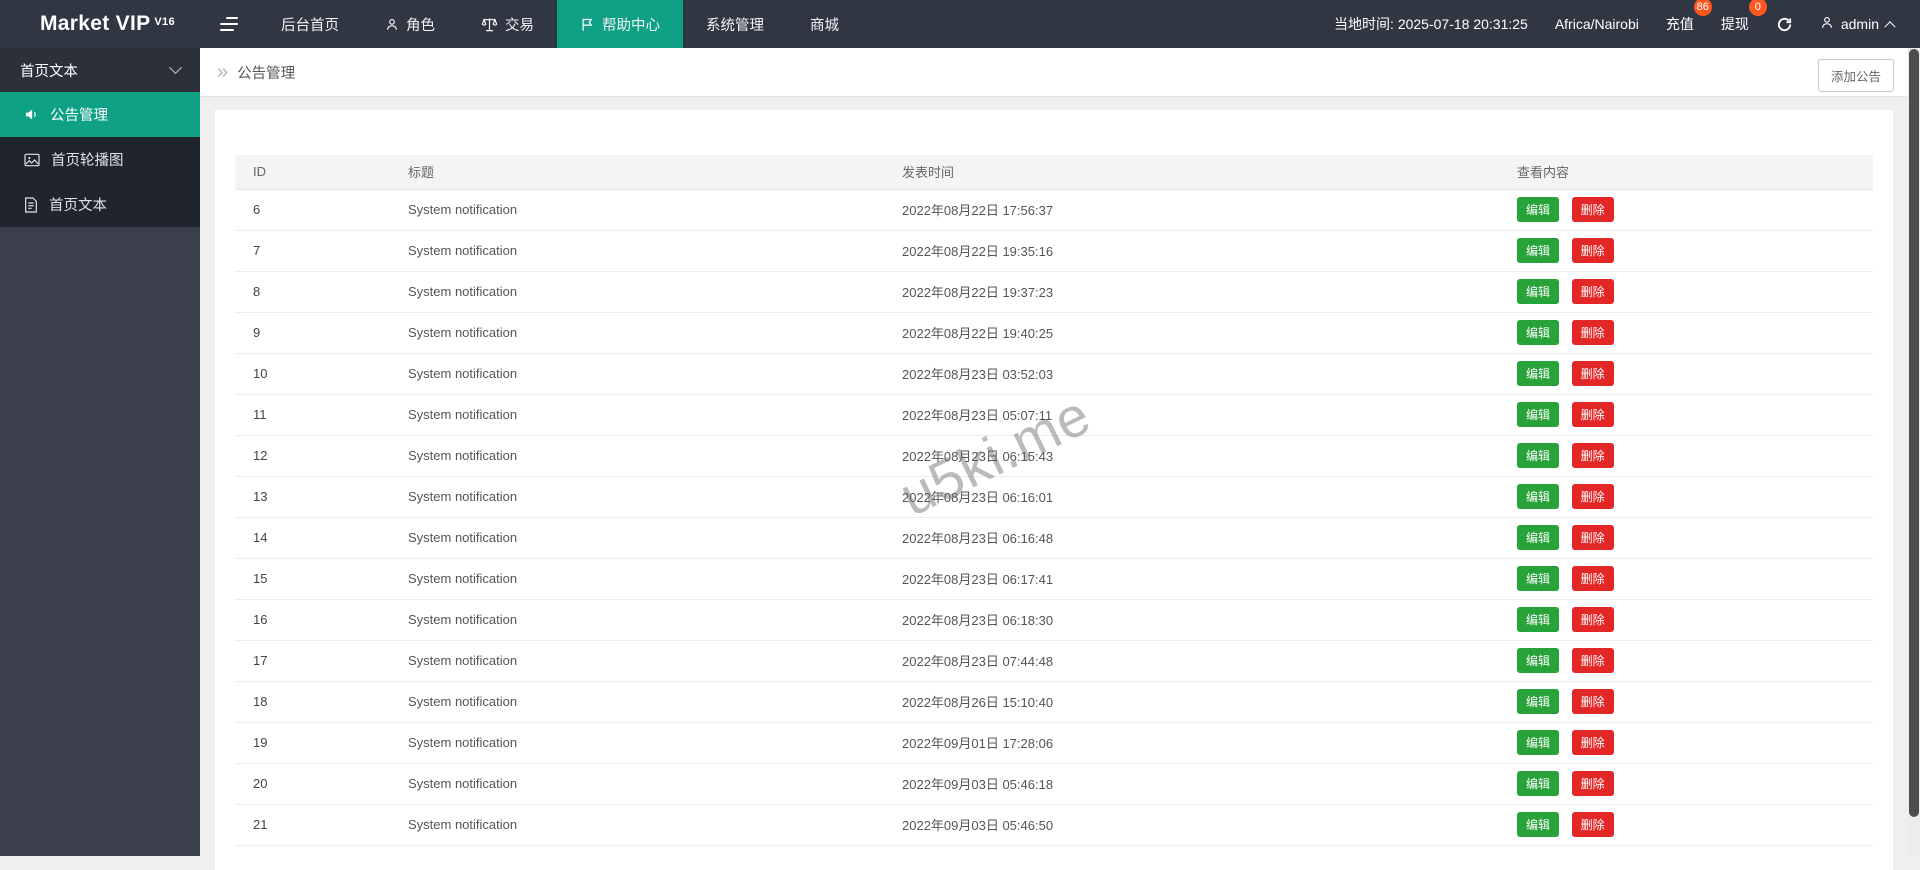  I want to click on carousel-icon, so click(32, 160).